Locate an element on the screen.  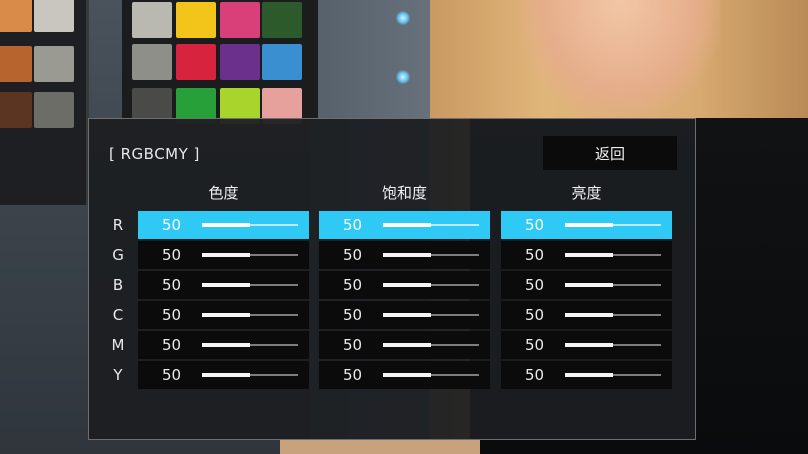
column-header-brightness: 亮度 is located at coordinates (586, 193).